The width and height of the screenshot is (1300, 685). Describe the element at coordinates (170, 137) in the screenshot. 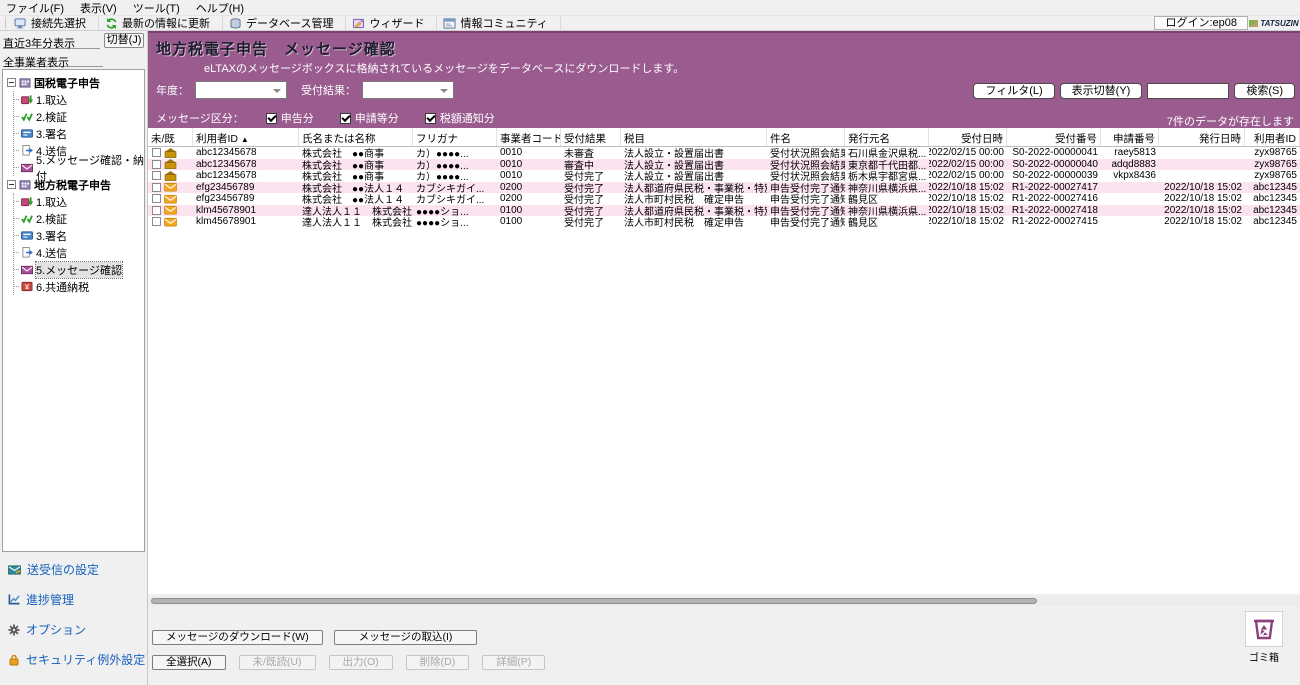

I see `column-header: 未/既` at that location.